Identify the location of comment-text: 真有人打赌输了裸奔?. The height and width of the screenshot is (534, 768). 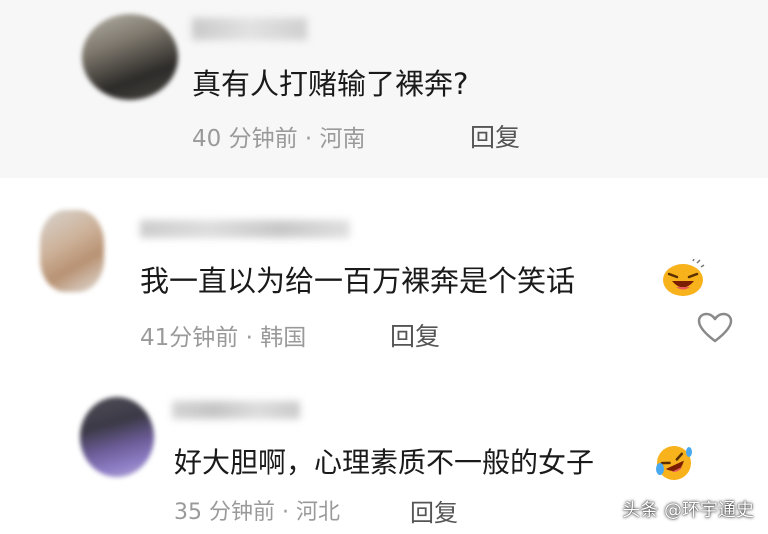
(330, 84).